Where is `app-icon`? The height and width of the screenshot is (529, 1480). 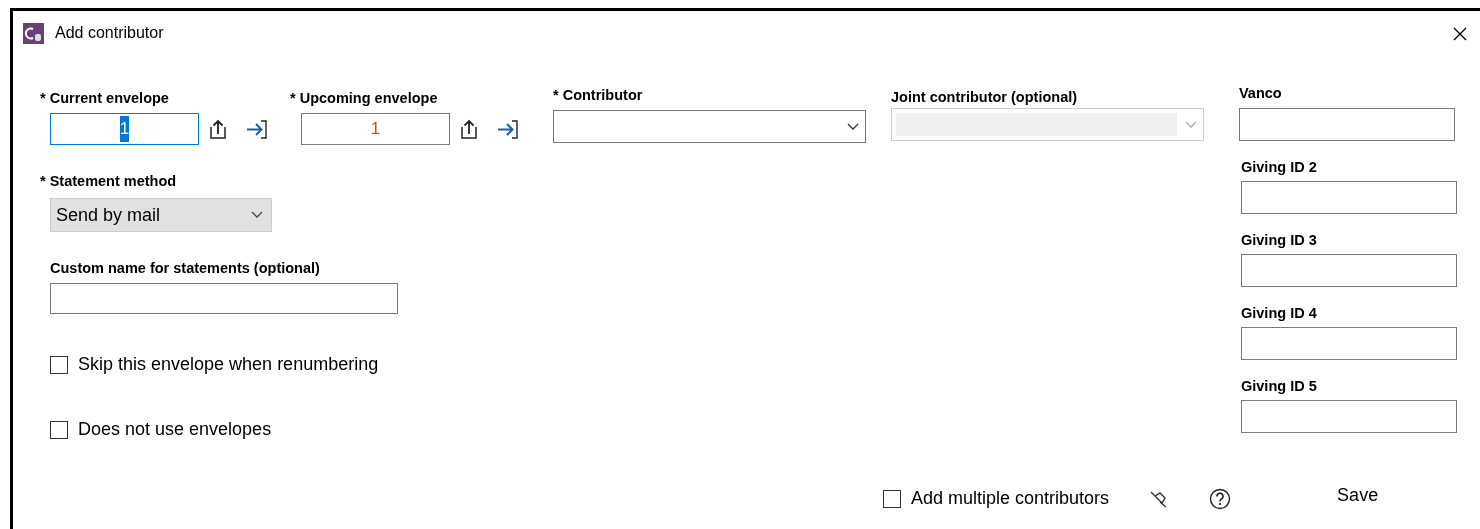 app-icon is located at coordinates (33, 33).